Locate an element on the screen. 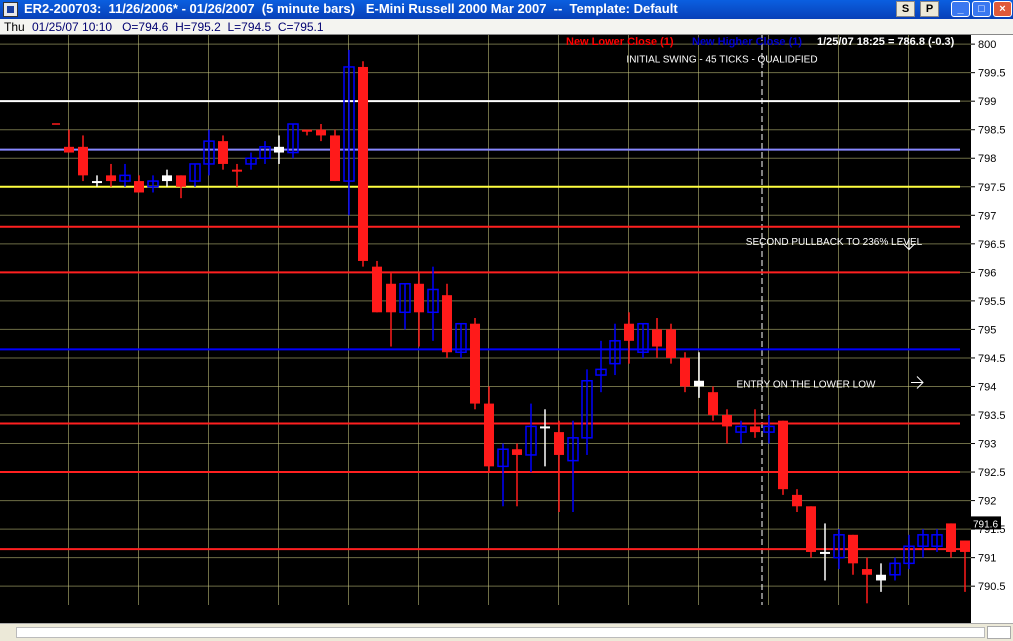  scroll-left-icon is located at coordinates (8, 632).